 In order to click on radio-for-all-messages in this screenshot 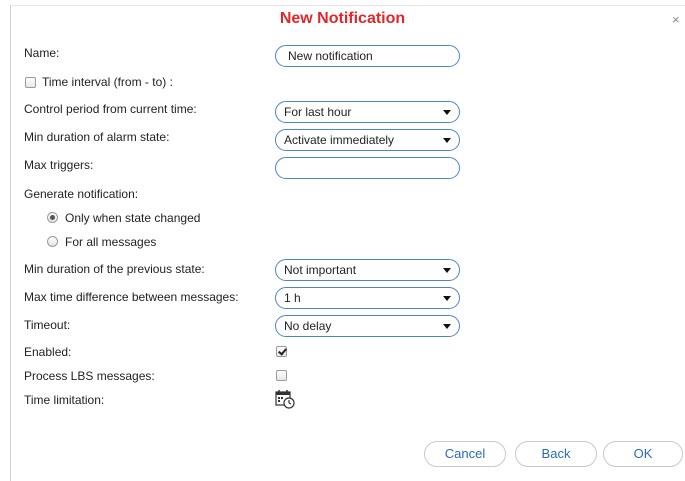, I will do `click(52, 241)`.